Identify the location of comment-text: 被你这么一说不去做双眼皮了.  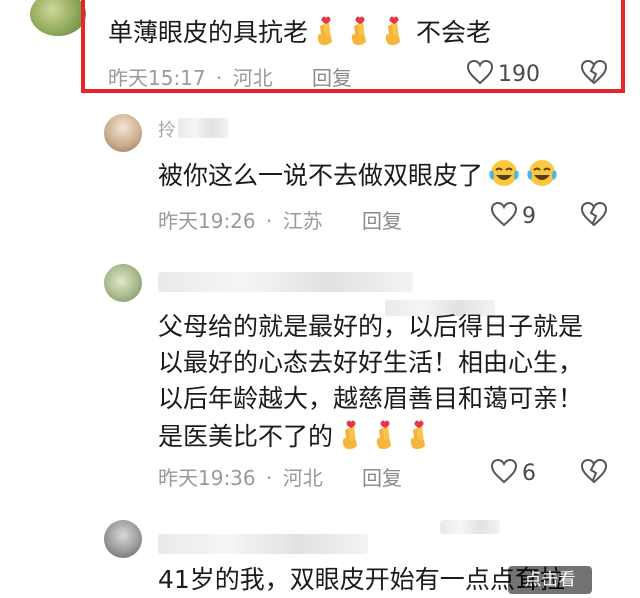
(358, 177).